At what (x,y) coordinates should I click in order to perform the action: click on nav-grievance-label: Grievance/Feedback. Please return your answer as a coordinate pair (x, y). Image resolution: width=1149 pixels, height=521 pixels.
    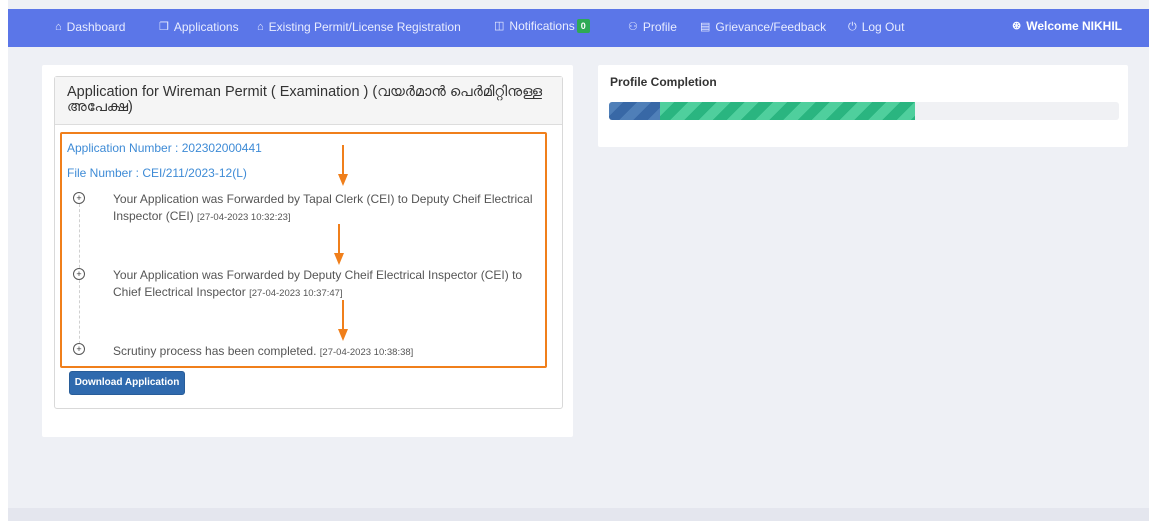
    Looking at the image, I should click on (771, 27).